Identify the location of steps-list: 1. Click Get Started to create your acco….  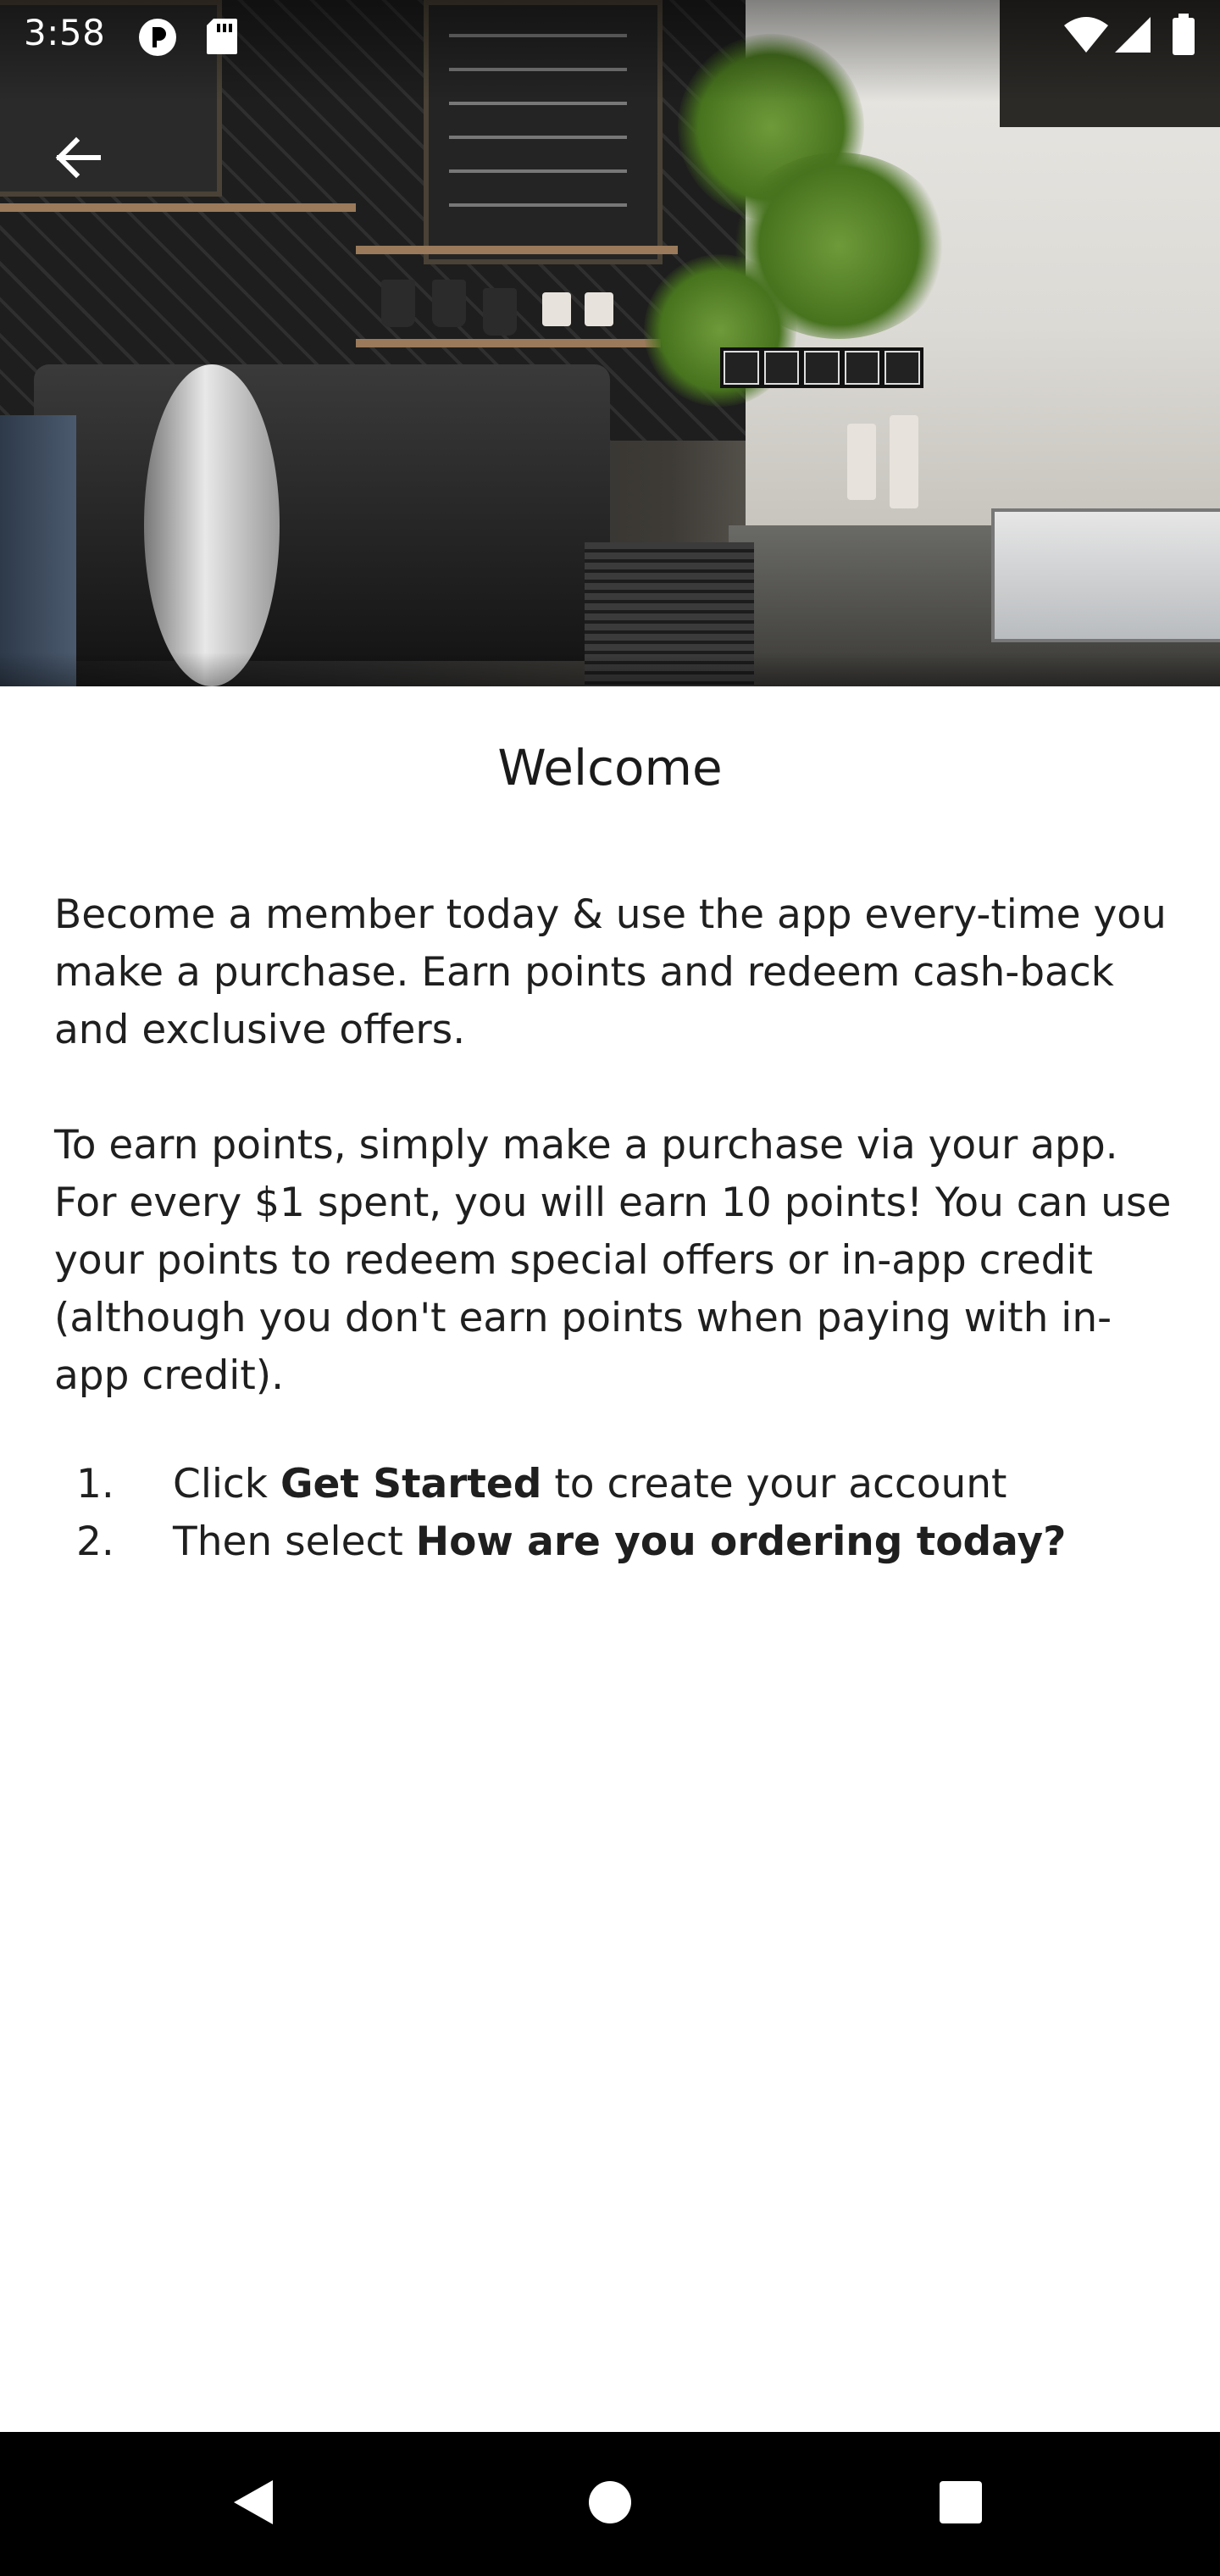
(617, 1513).